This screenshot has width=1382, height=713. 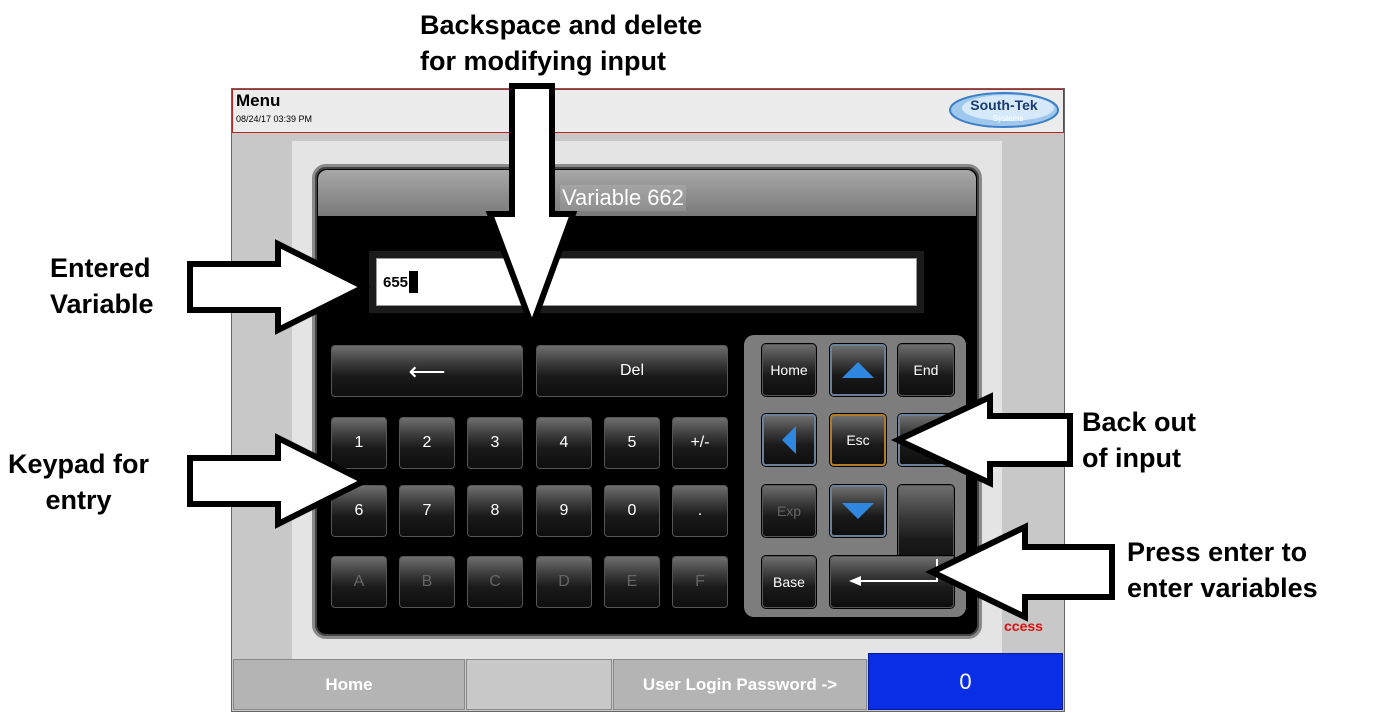 I want to click on callout-arrow-enter, so click(x=1020, y=572).